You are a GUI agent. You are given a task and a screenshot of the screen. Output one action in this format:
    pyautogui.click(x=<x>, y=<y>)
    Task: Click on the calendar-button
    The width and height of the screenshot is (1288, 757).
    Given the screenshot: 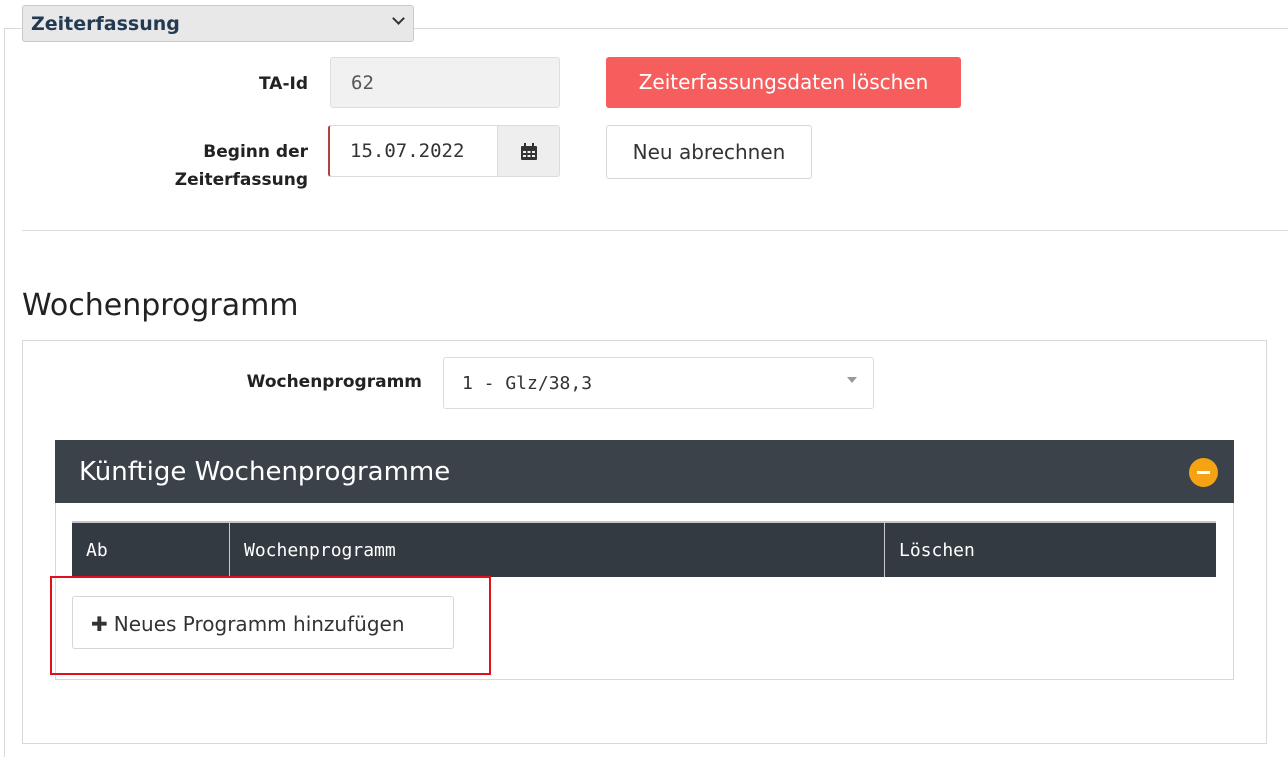 What is the action you would take?
    pyautogui.click(x=529, y=151)
    